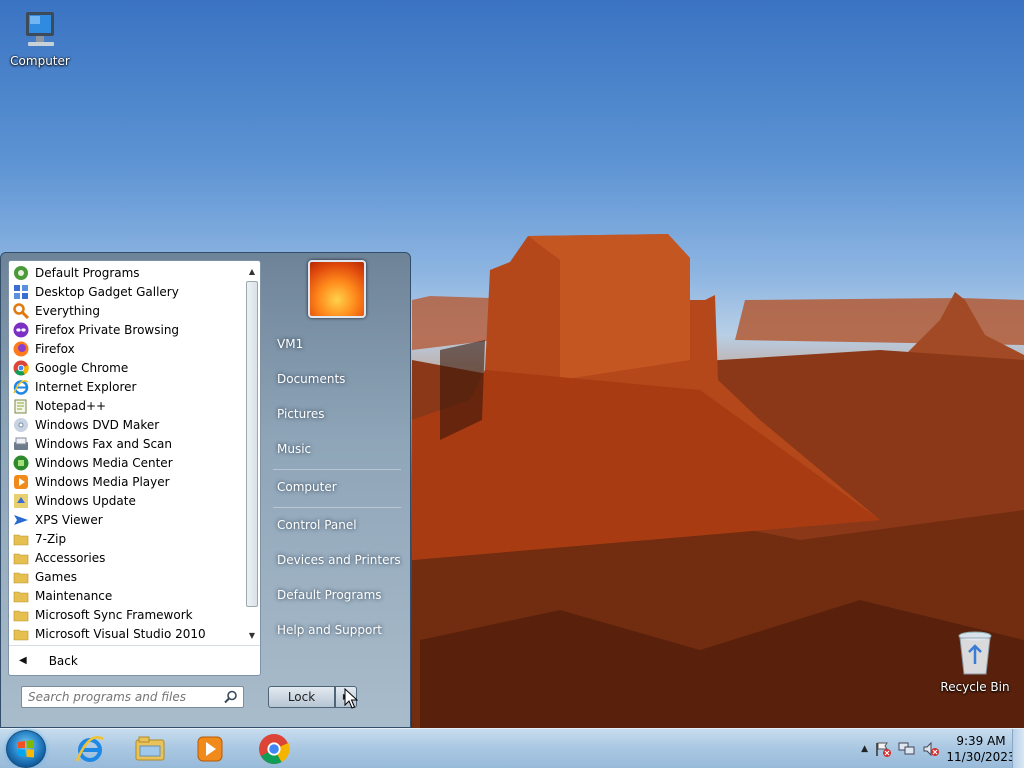  What do you see at coordinates (127, 348) in the screenshot?
I see `program-item-firefox: Firefox` at bounding box center [127, 348].